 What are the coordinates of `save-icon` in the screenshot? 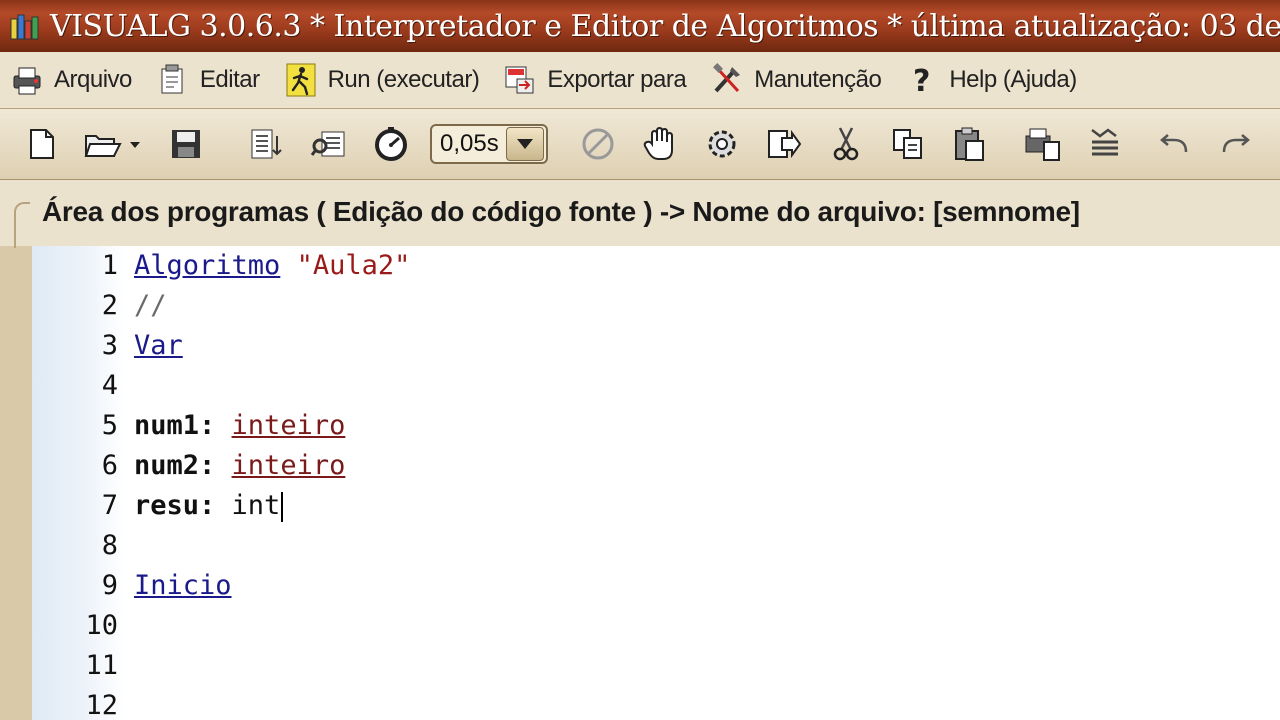 It's located at (186, 144).